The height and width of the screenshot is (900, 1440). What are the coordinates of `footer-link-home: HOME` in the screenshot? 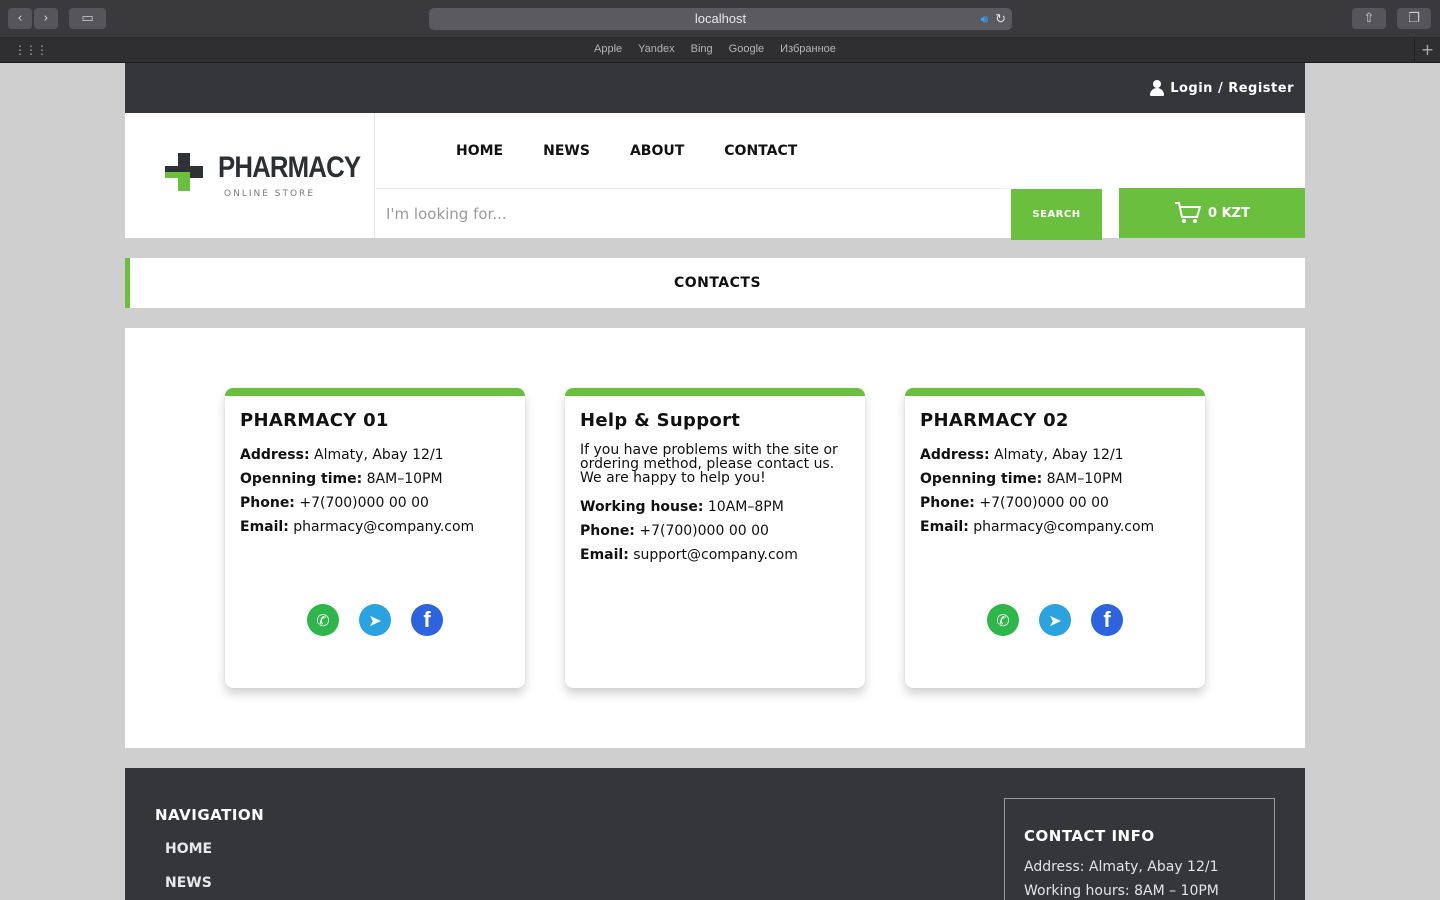 It's located at (188, 849).